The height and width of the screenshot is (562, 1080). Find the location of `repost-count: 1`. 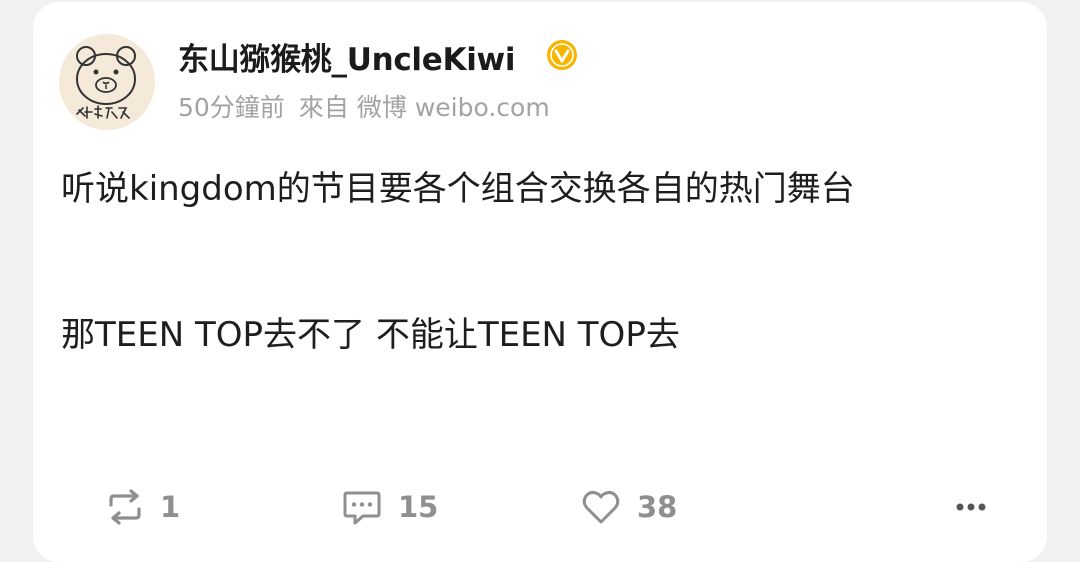

repost-count: 1 is located at coordinates (170, 507).